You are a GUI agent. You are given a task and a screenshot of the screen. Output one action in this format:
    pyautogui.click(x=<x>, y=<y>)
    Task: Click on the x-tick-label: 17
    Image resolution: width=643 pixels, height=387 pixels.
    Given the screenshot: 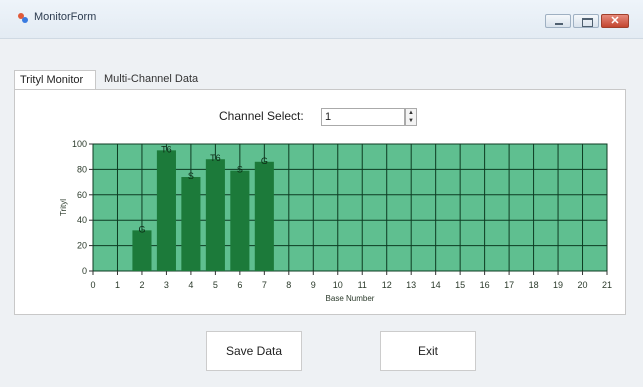 What is the action you would take?
    pyautogui.click(x=509, y=285)
    